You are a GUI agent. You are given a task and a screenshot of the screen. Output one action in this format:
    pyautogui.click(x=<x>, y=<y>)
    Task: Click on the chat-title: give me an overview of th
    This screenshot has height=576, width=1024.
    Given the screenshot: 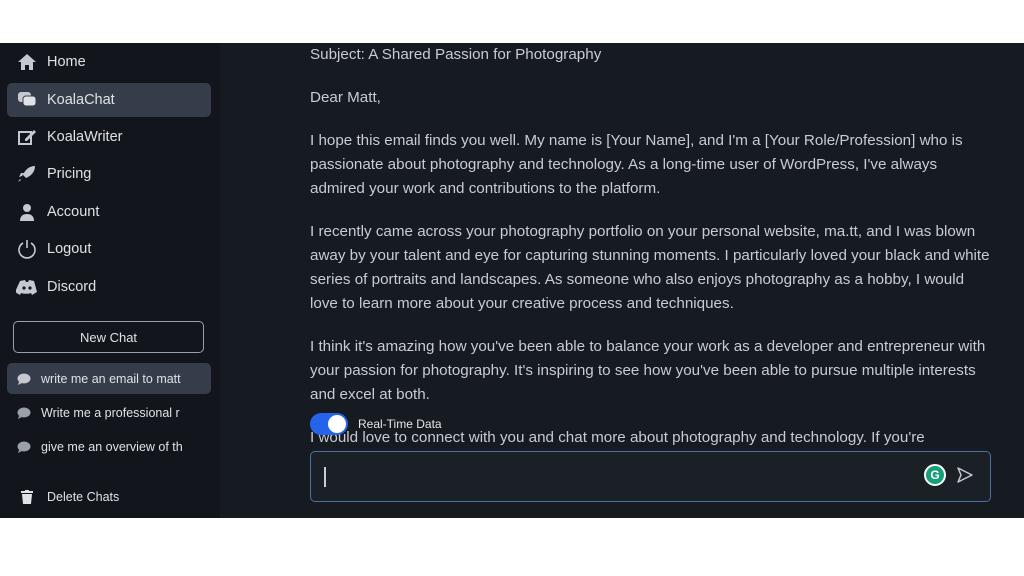 What is the action you would take?
    pyautogui.click(x=112, y=446)
    